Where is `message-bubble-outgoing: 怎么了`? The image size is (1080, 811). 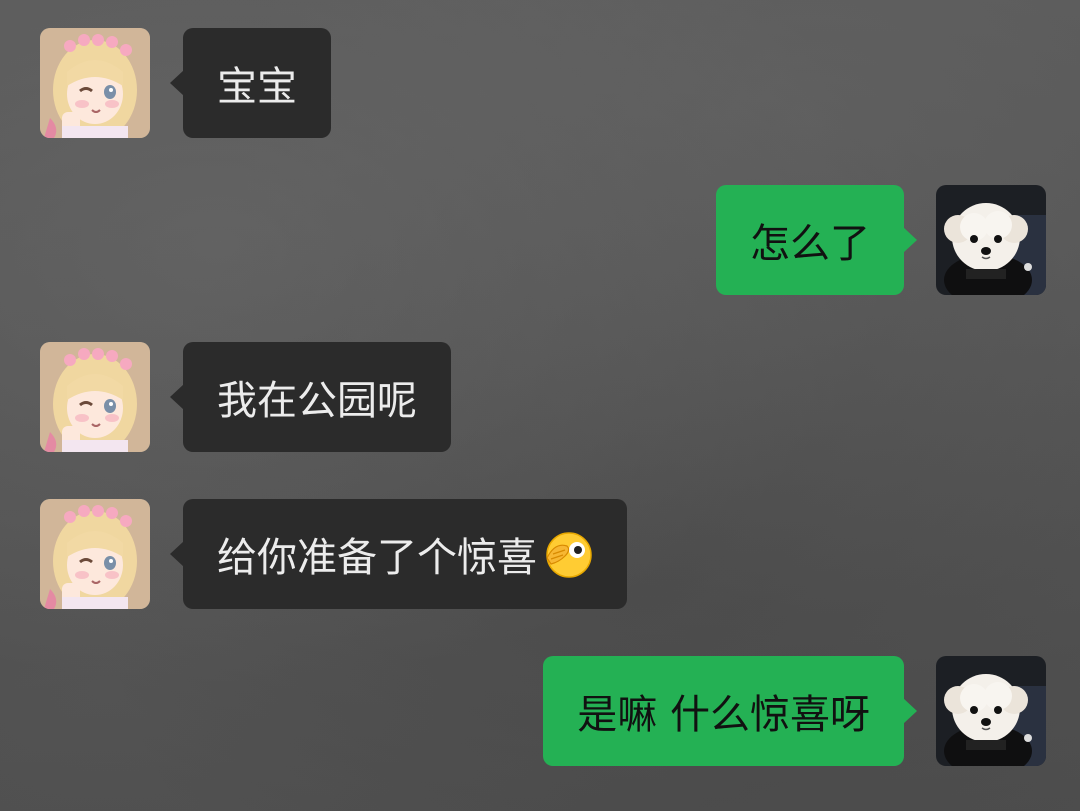
message-bubble-outgoing: 怎么了 is located at coordinates (816, 240).